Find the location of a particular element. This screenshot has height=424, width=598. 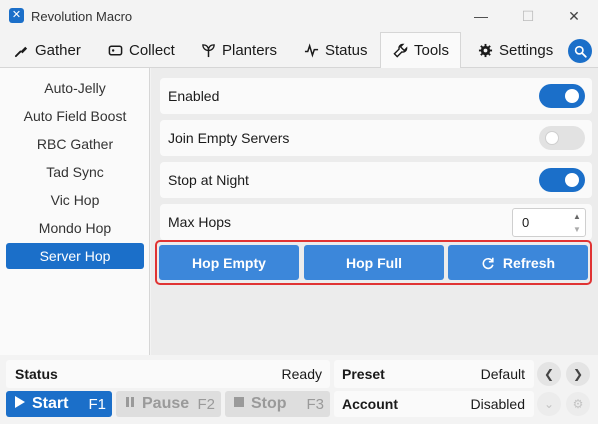

preset-value: Default is located at coordinates (503, 374).